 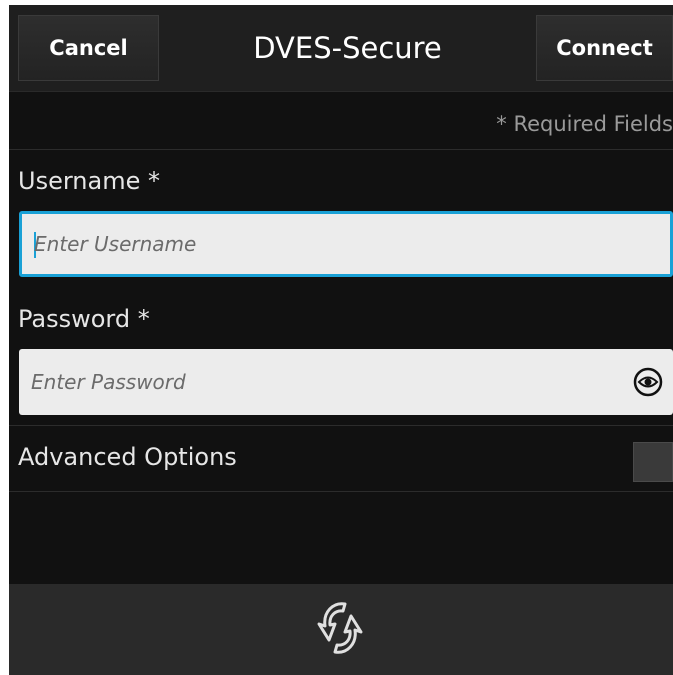 I want to click on password-field, so click(x=346, y=382).